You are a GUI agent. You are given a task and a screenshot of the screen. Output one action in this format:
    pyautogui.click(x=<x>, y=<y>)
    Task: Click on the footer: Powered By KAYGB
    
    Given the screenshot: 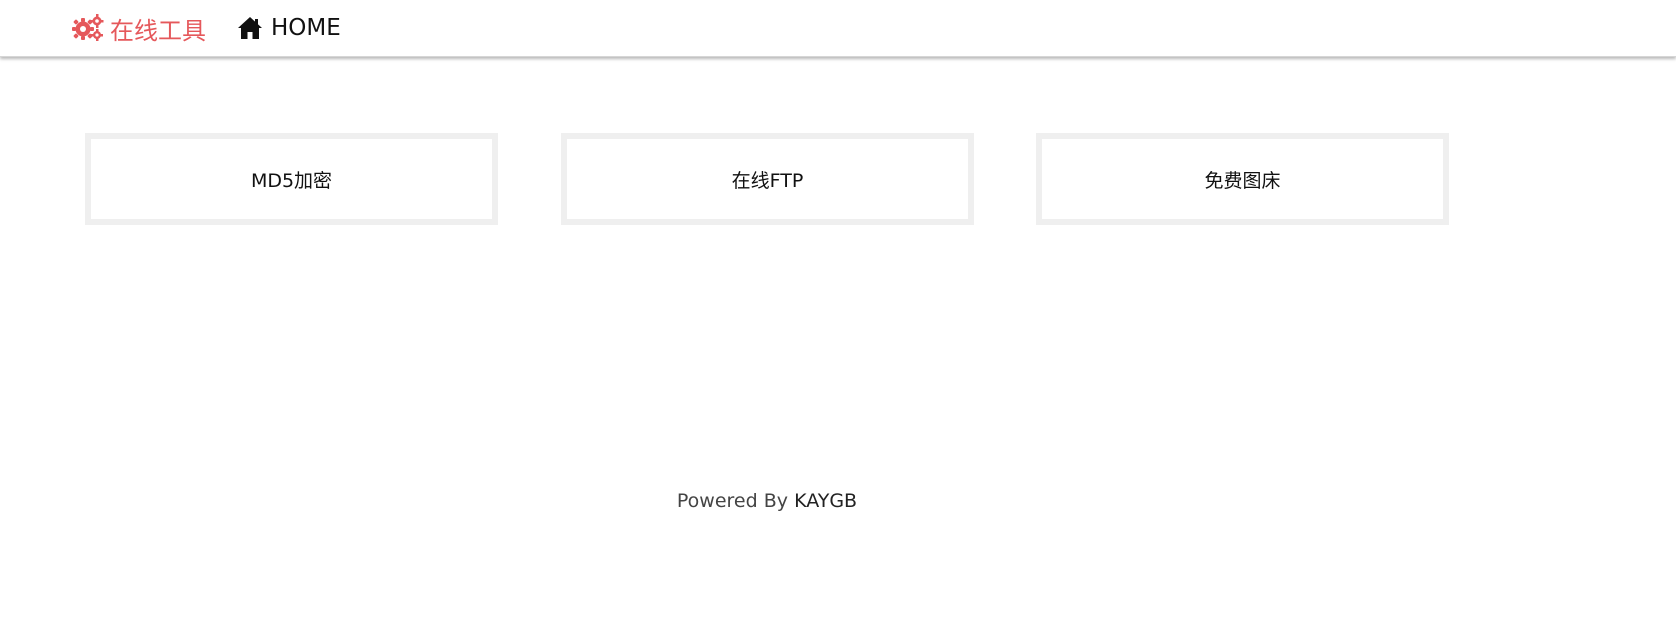 What is the action you would take?
    pyautogui.click(x=767, y=501)
    